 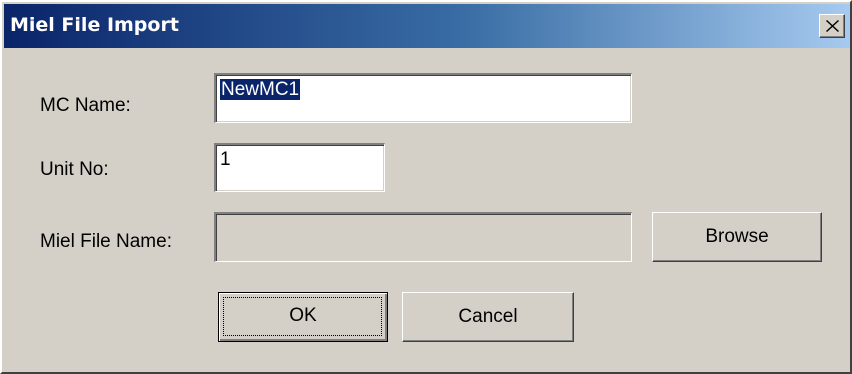 I want to click on miel-file-name-label: Miel File Name:, so click(x=106, y=241).